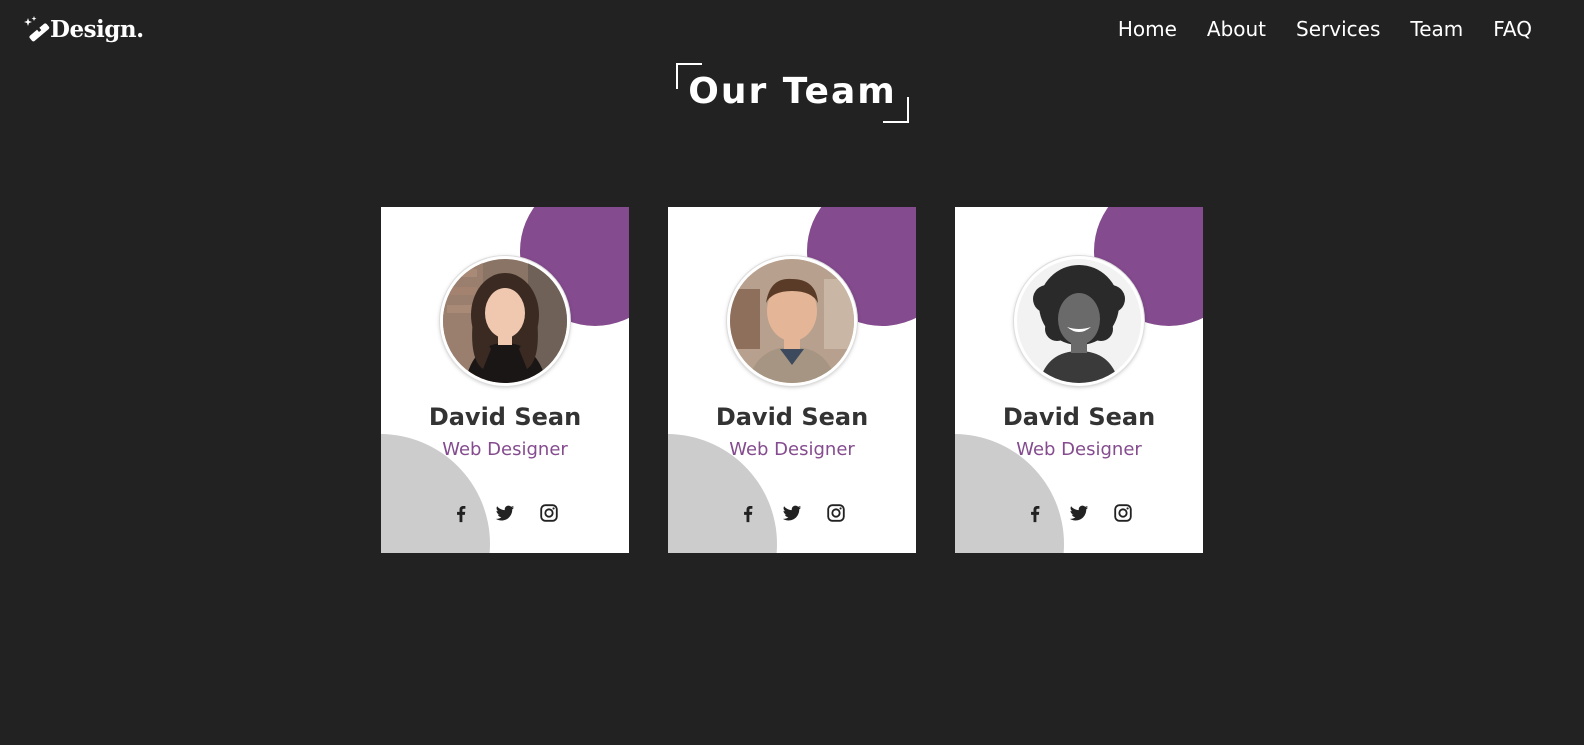  I want to click on woman-curly-hair-bw-photo, so click(1079, 321).